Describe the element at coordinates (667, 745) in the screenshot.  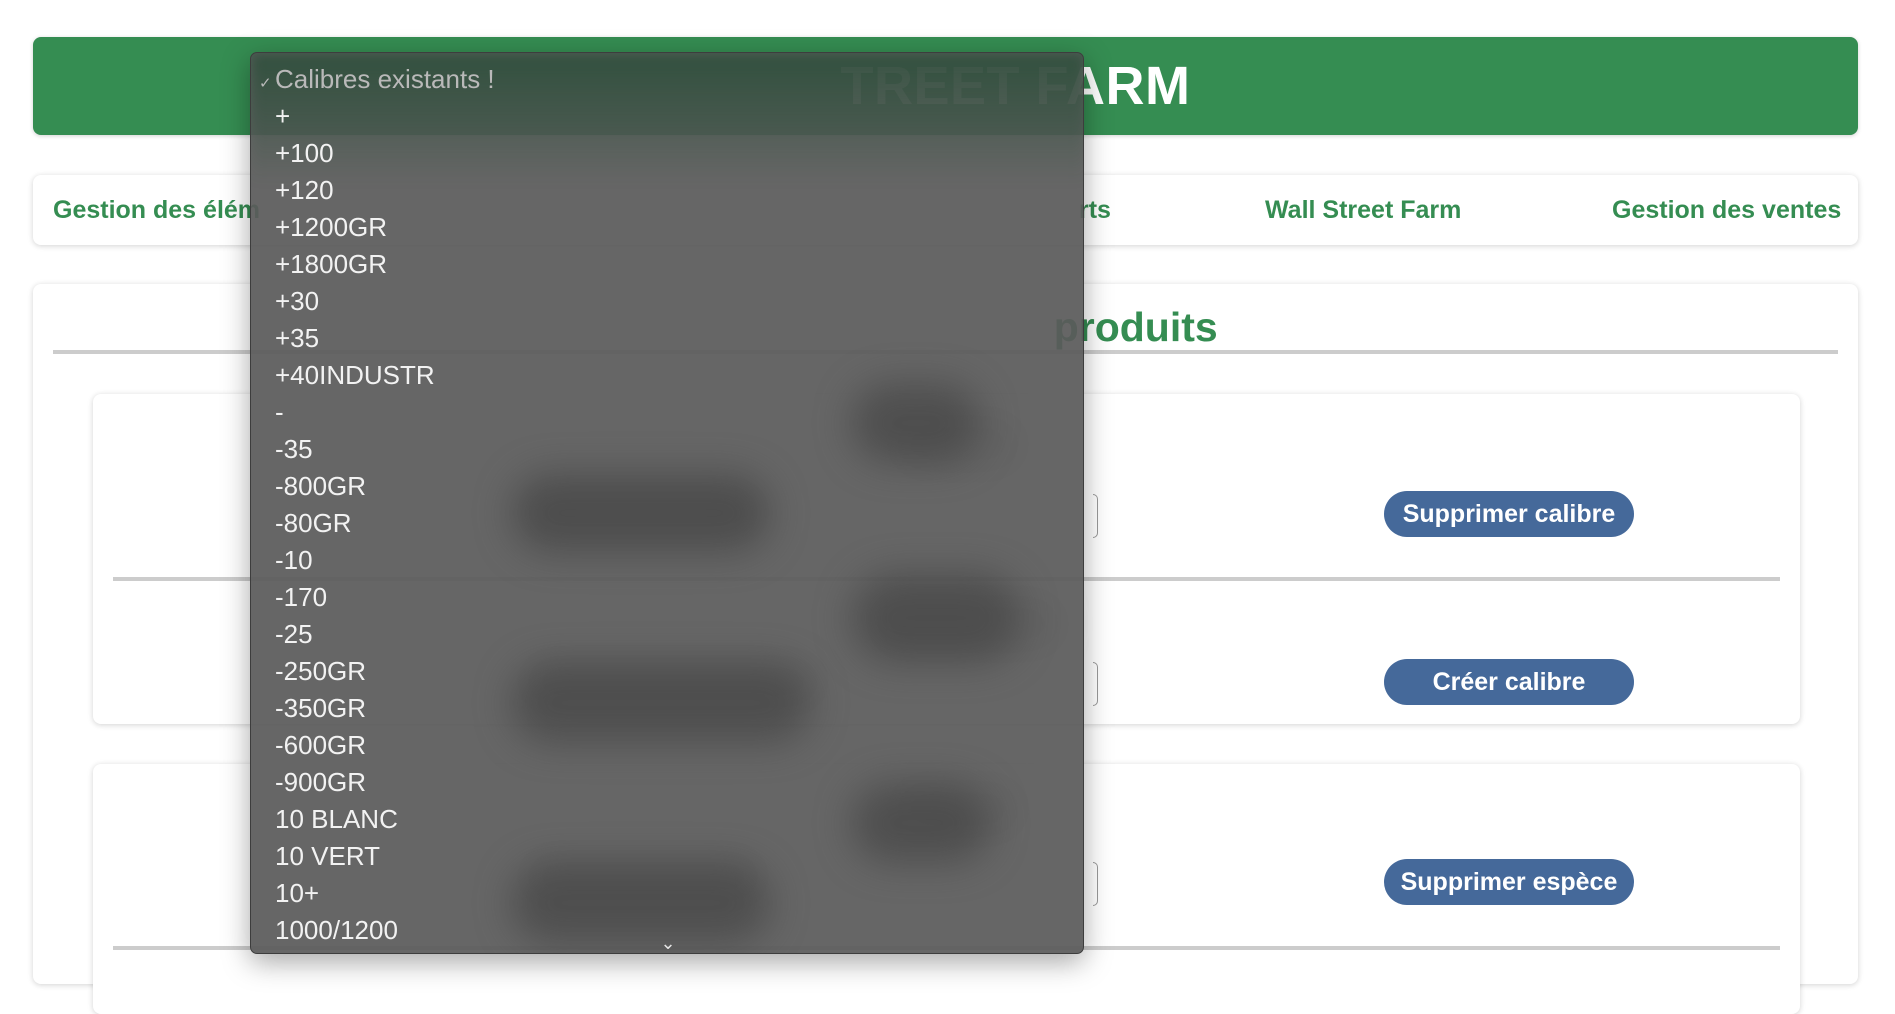
I see `dropdown-option: -600GR` at that location.